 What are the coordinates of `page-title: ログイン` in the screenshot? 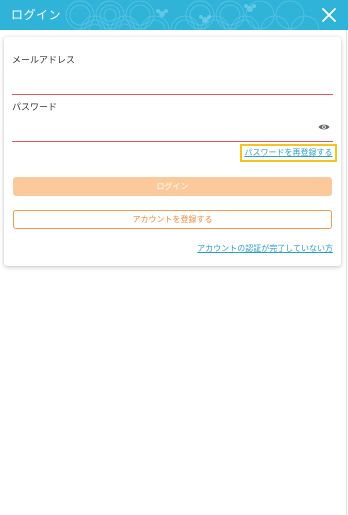 It's located at (36, 15).